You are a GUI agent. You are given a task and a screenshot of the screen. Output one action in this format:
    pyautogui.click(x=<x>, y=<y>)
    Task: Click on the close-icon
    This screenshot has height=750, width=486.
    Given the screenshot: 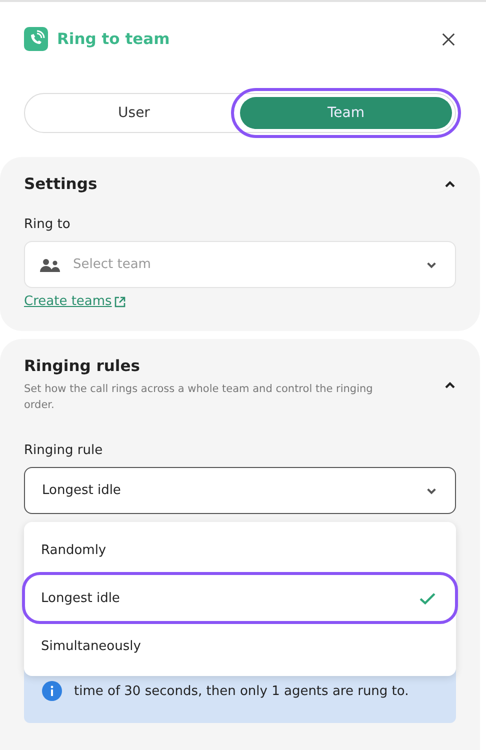 What is the action you would take?
    pyautogui.click(x=448, y=39)
    